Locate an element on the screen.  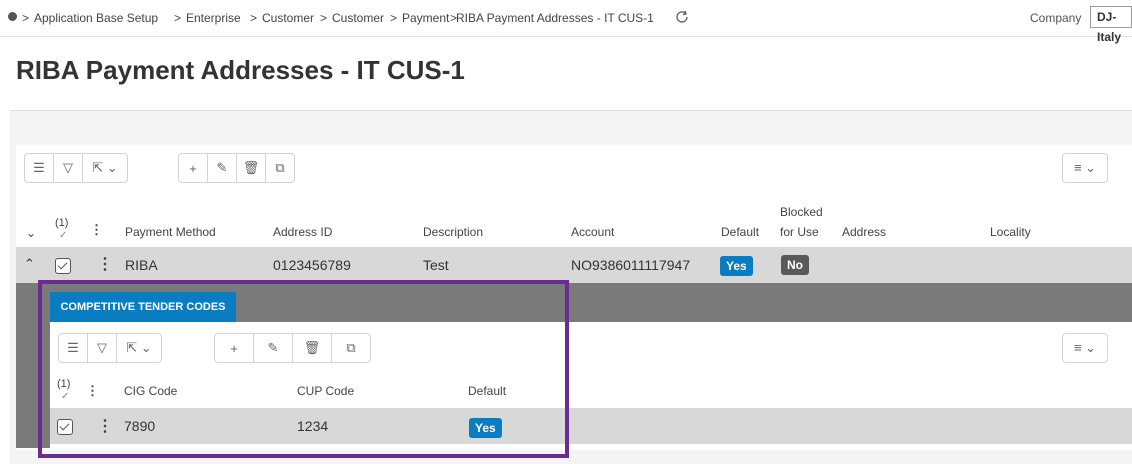
select-all-check-icon: ✓ is located at coordinates (63, 235).